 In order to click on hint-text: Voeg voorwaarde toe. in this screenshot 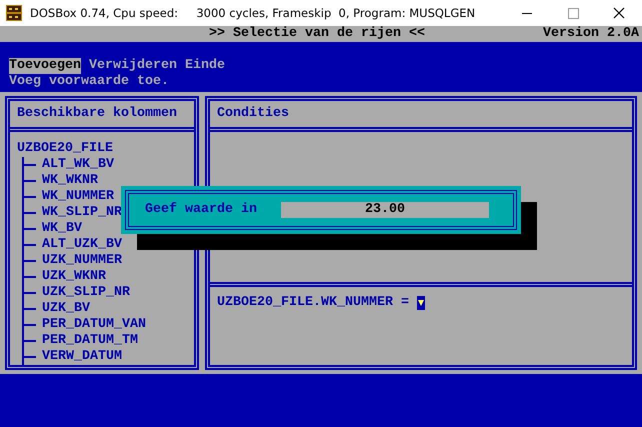, I will do `click(89, 82)`.